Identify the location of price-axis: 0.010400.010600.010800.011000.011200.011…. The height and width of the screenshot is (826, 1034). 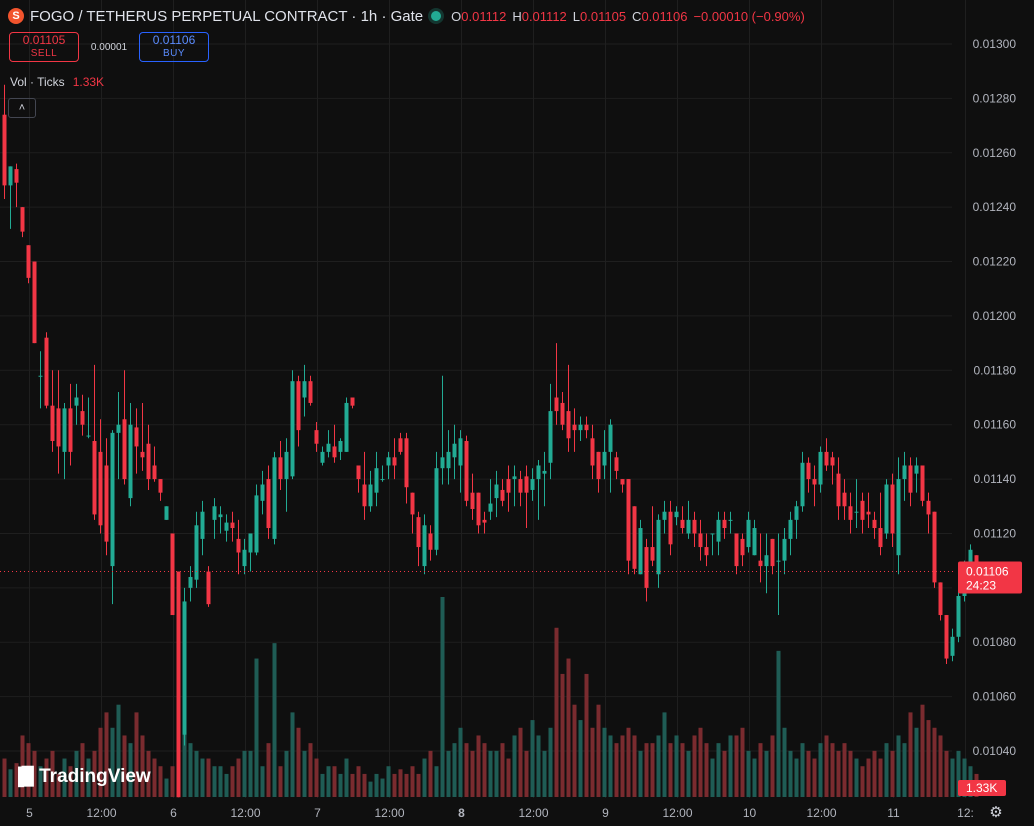
(995, 397).